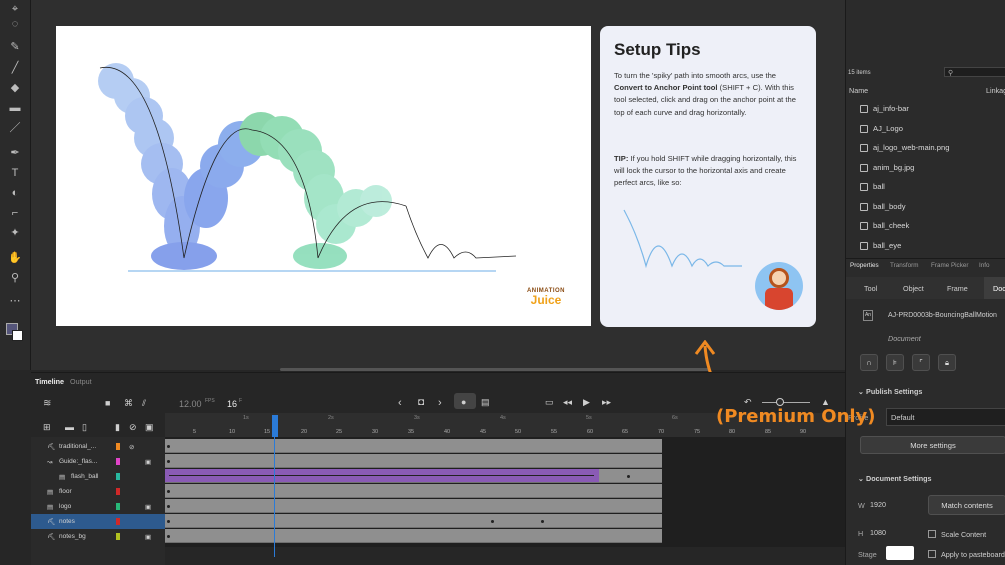  Describe the element at coordinates (47, 403) in the screenshot. I see `layers-icon: ≋` at that location.